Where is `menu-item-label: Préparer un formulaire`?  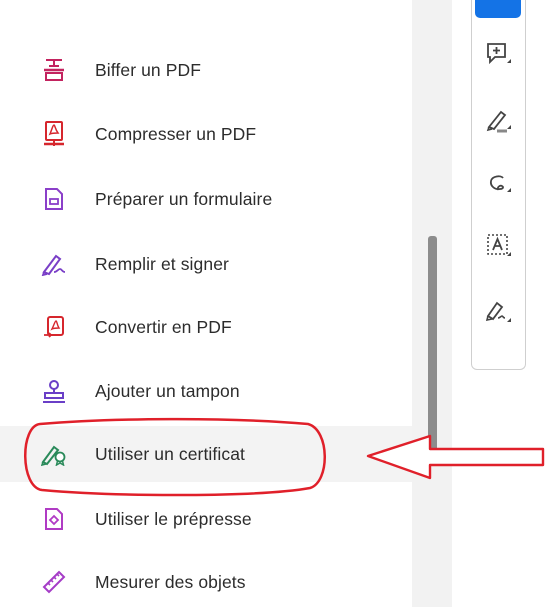
menu-item-label: Préparer un formulaire is located at coordinates (184, 198).